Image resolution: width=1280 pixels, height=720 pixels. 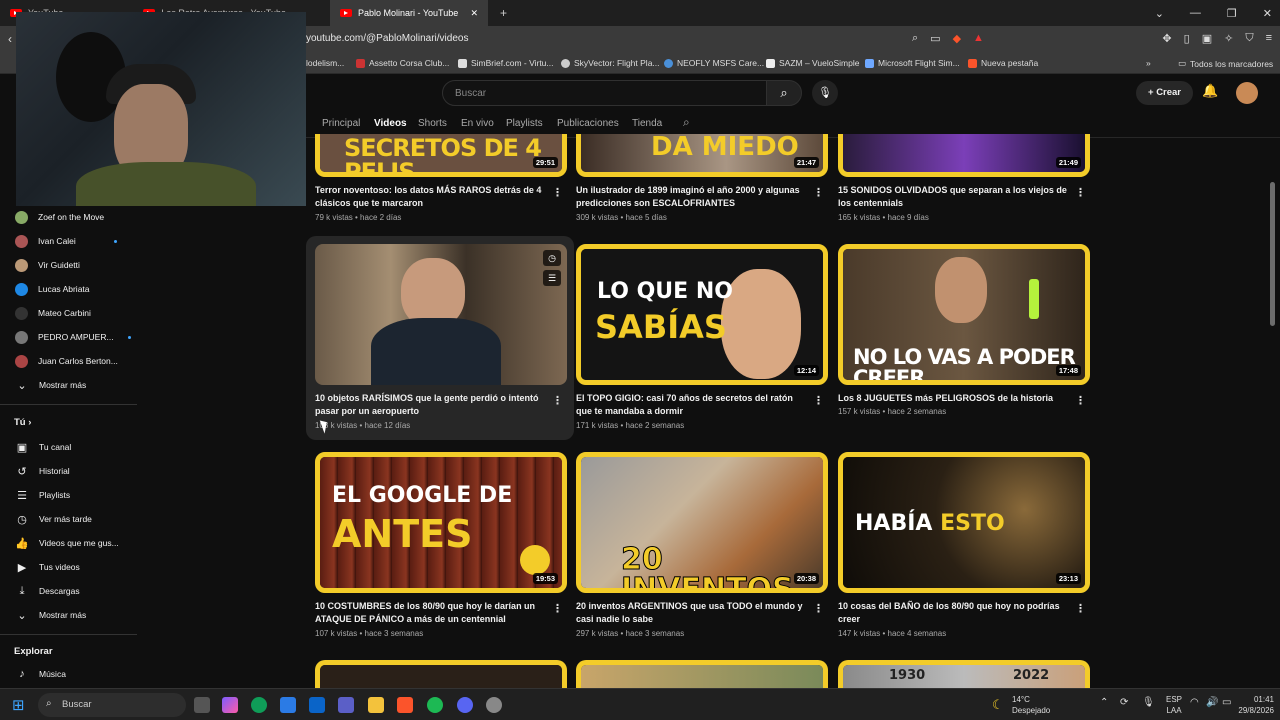 What do you see at coordinates (1187, 38) in the screenshot?
I see `sidebar-icon: ▯` at bounding box center [1187, 38].